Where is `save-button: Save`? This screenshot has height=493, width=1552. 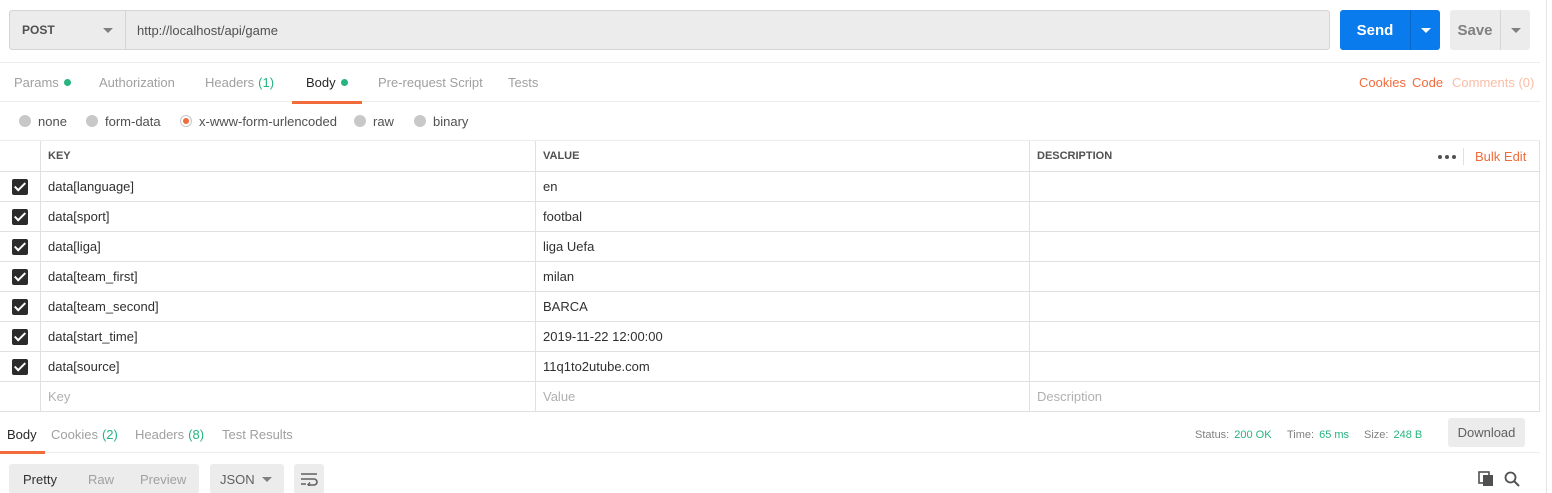
save-button: Save is located at coordinates (1475, 30).